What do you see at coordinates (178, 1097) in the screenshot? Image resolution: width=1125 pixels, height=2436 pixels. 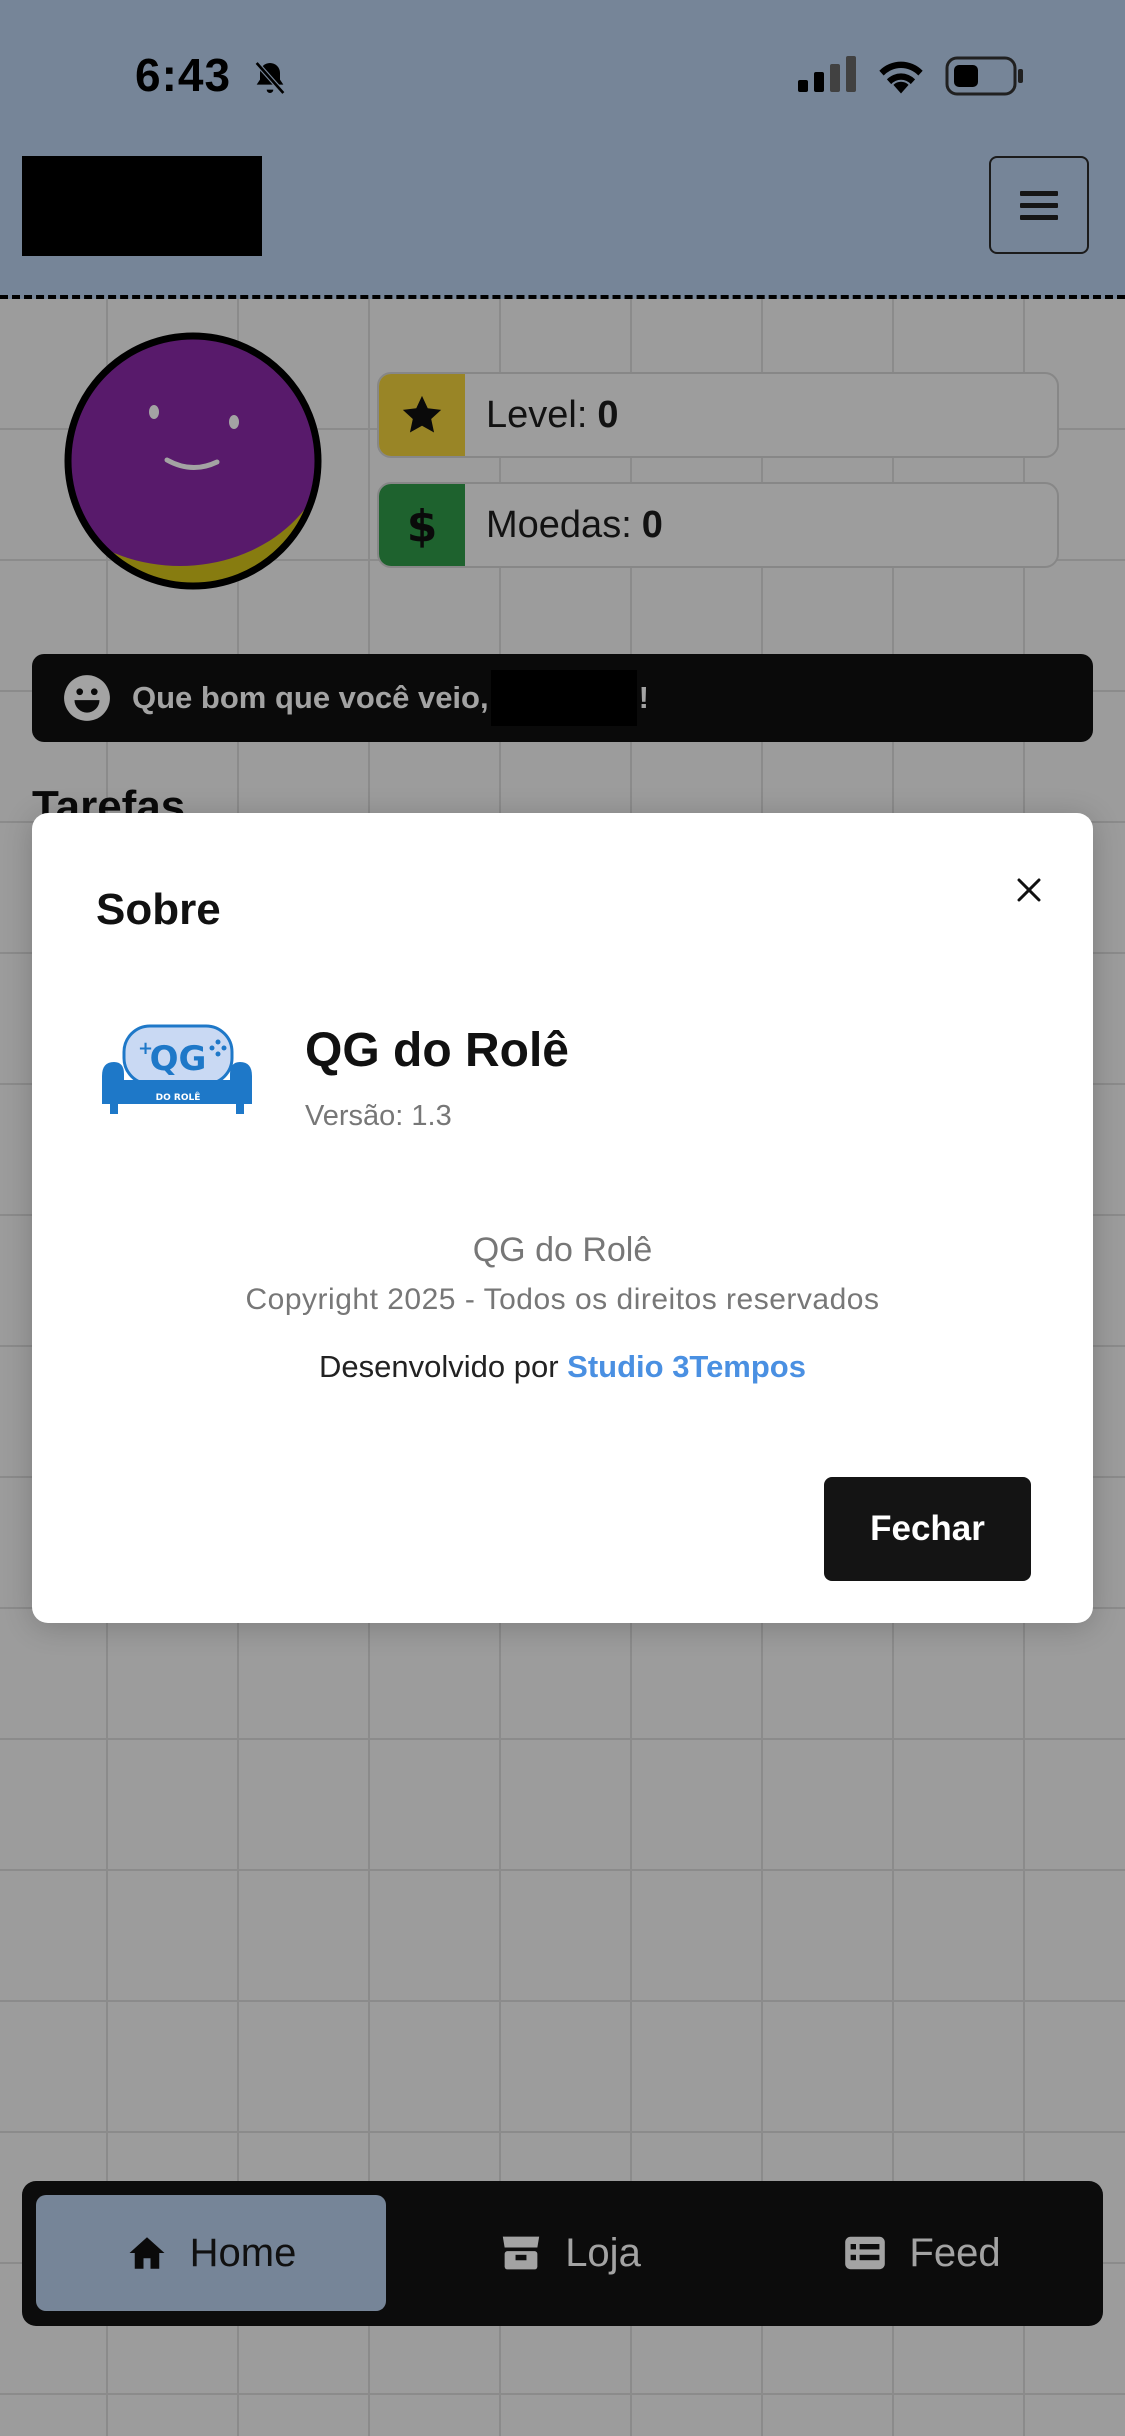 I see `logo-text-sub: DO ROLÊ` at bounding box center [178, 1097].